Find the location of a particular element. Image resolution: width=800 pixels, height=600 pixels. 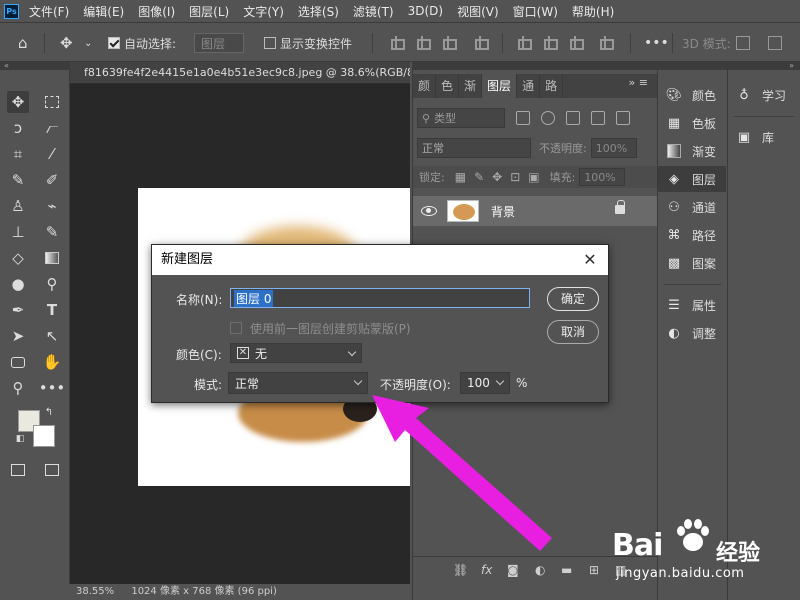

healing-brush-tool-icon: ✎ is located at coordinates (18, 180).